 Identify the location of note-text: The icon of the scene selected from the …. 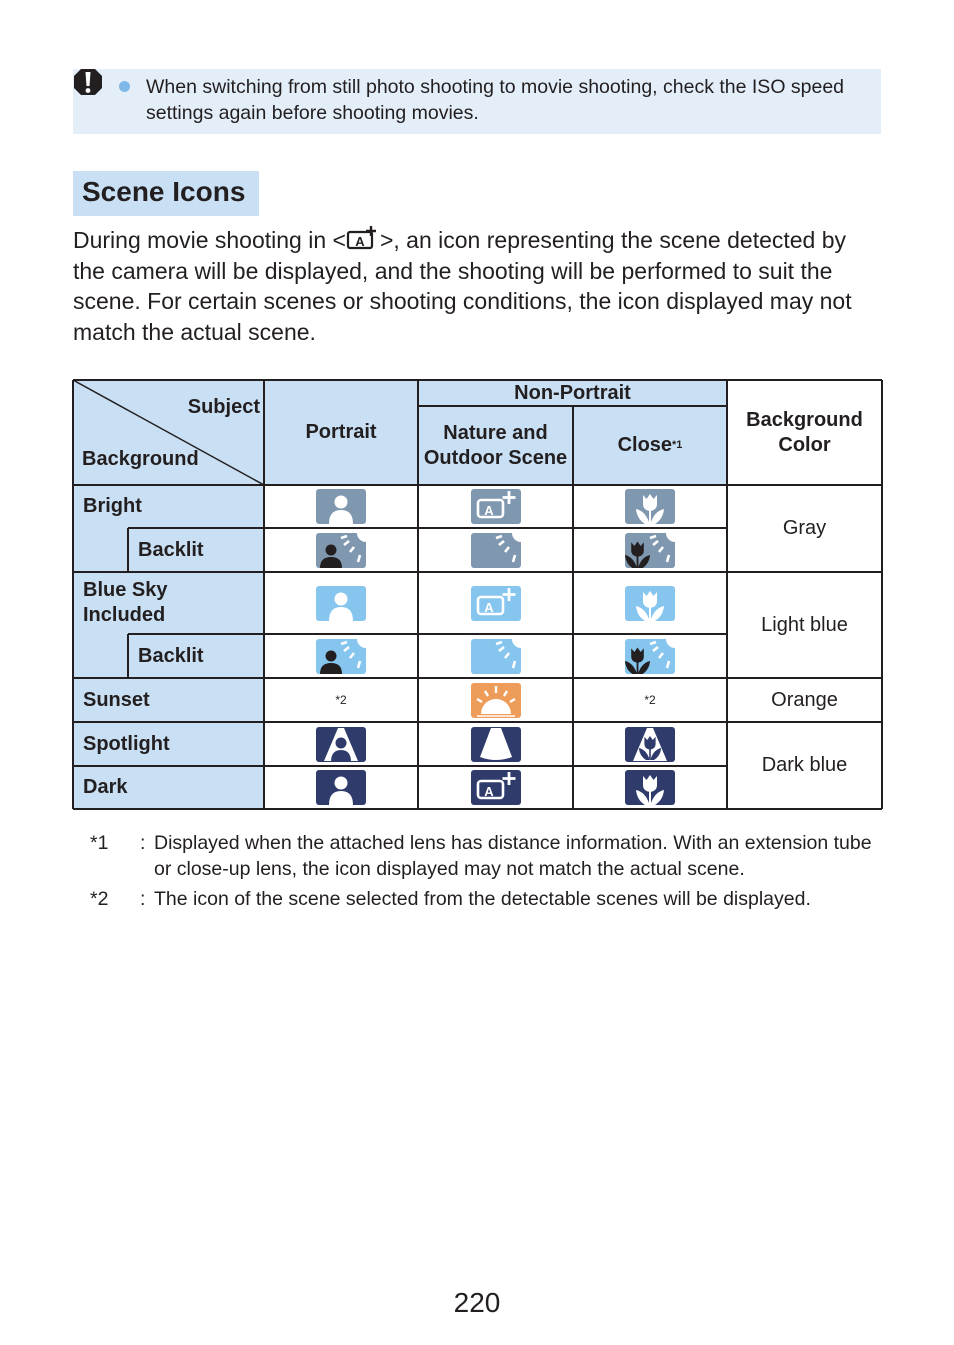
(482, 899).